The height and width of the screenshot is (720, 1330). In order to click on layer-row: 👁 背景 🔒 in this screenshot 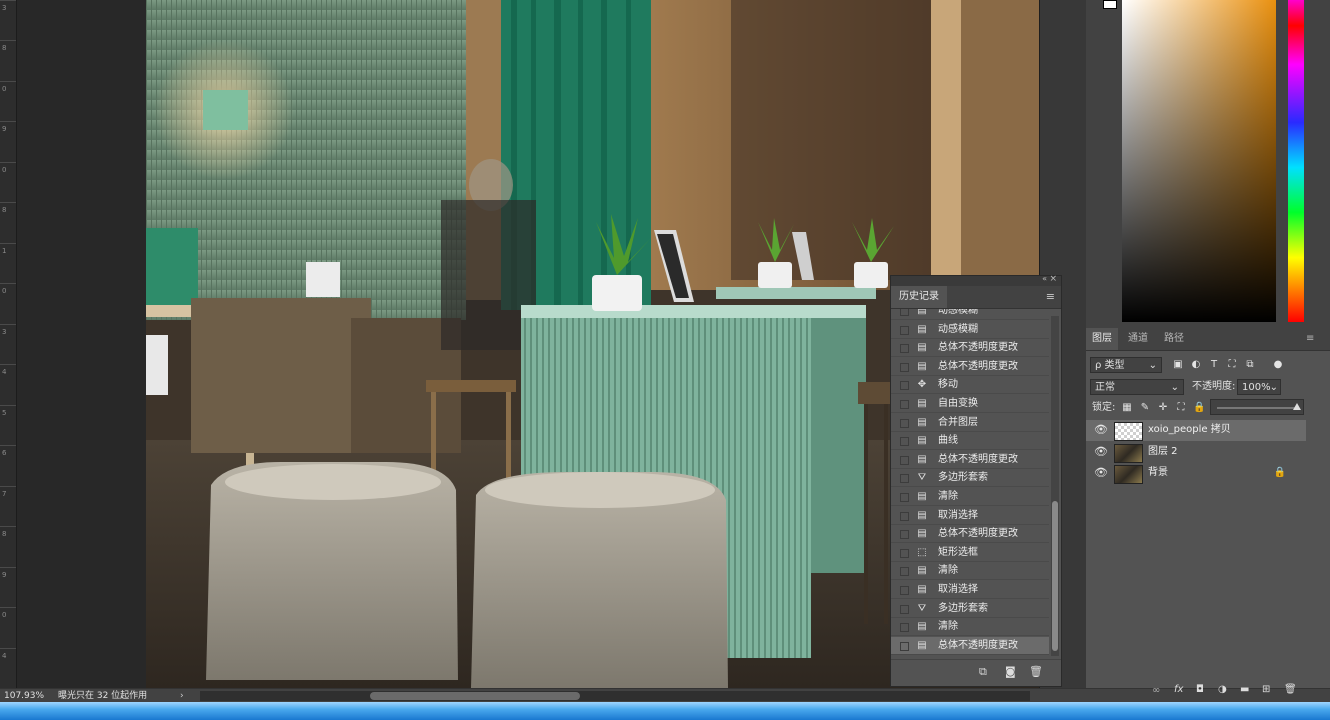, I will do `click(1196, 473)`.